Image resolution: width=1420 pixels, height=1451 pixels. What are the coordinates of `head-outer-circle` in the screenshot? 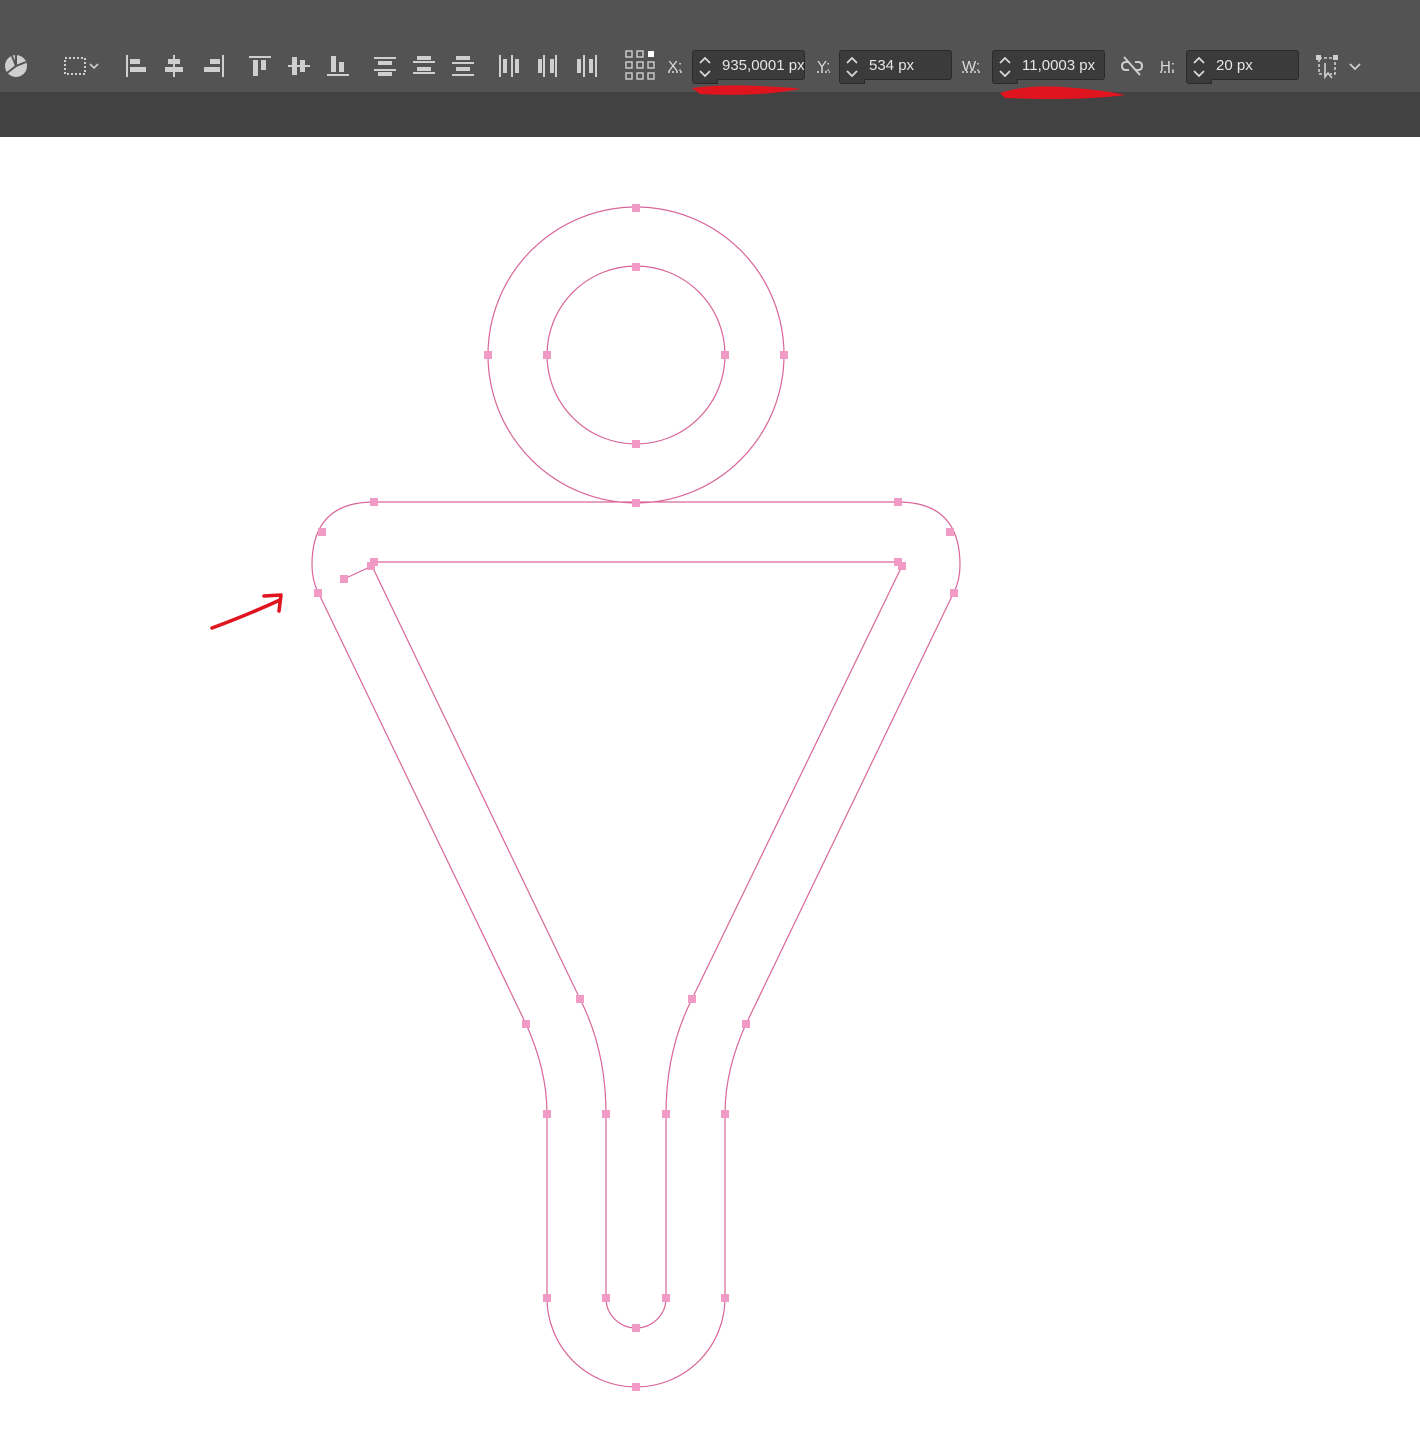 It's located at (636, 355).